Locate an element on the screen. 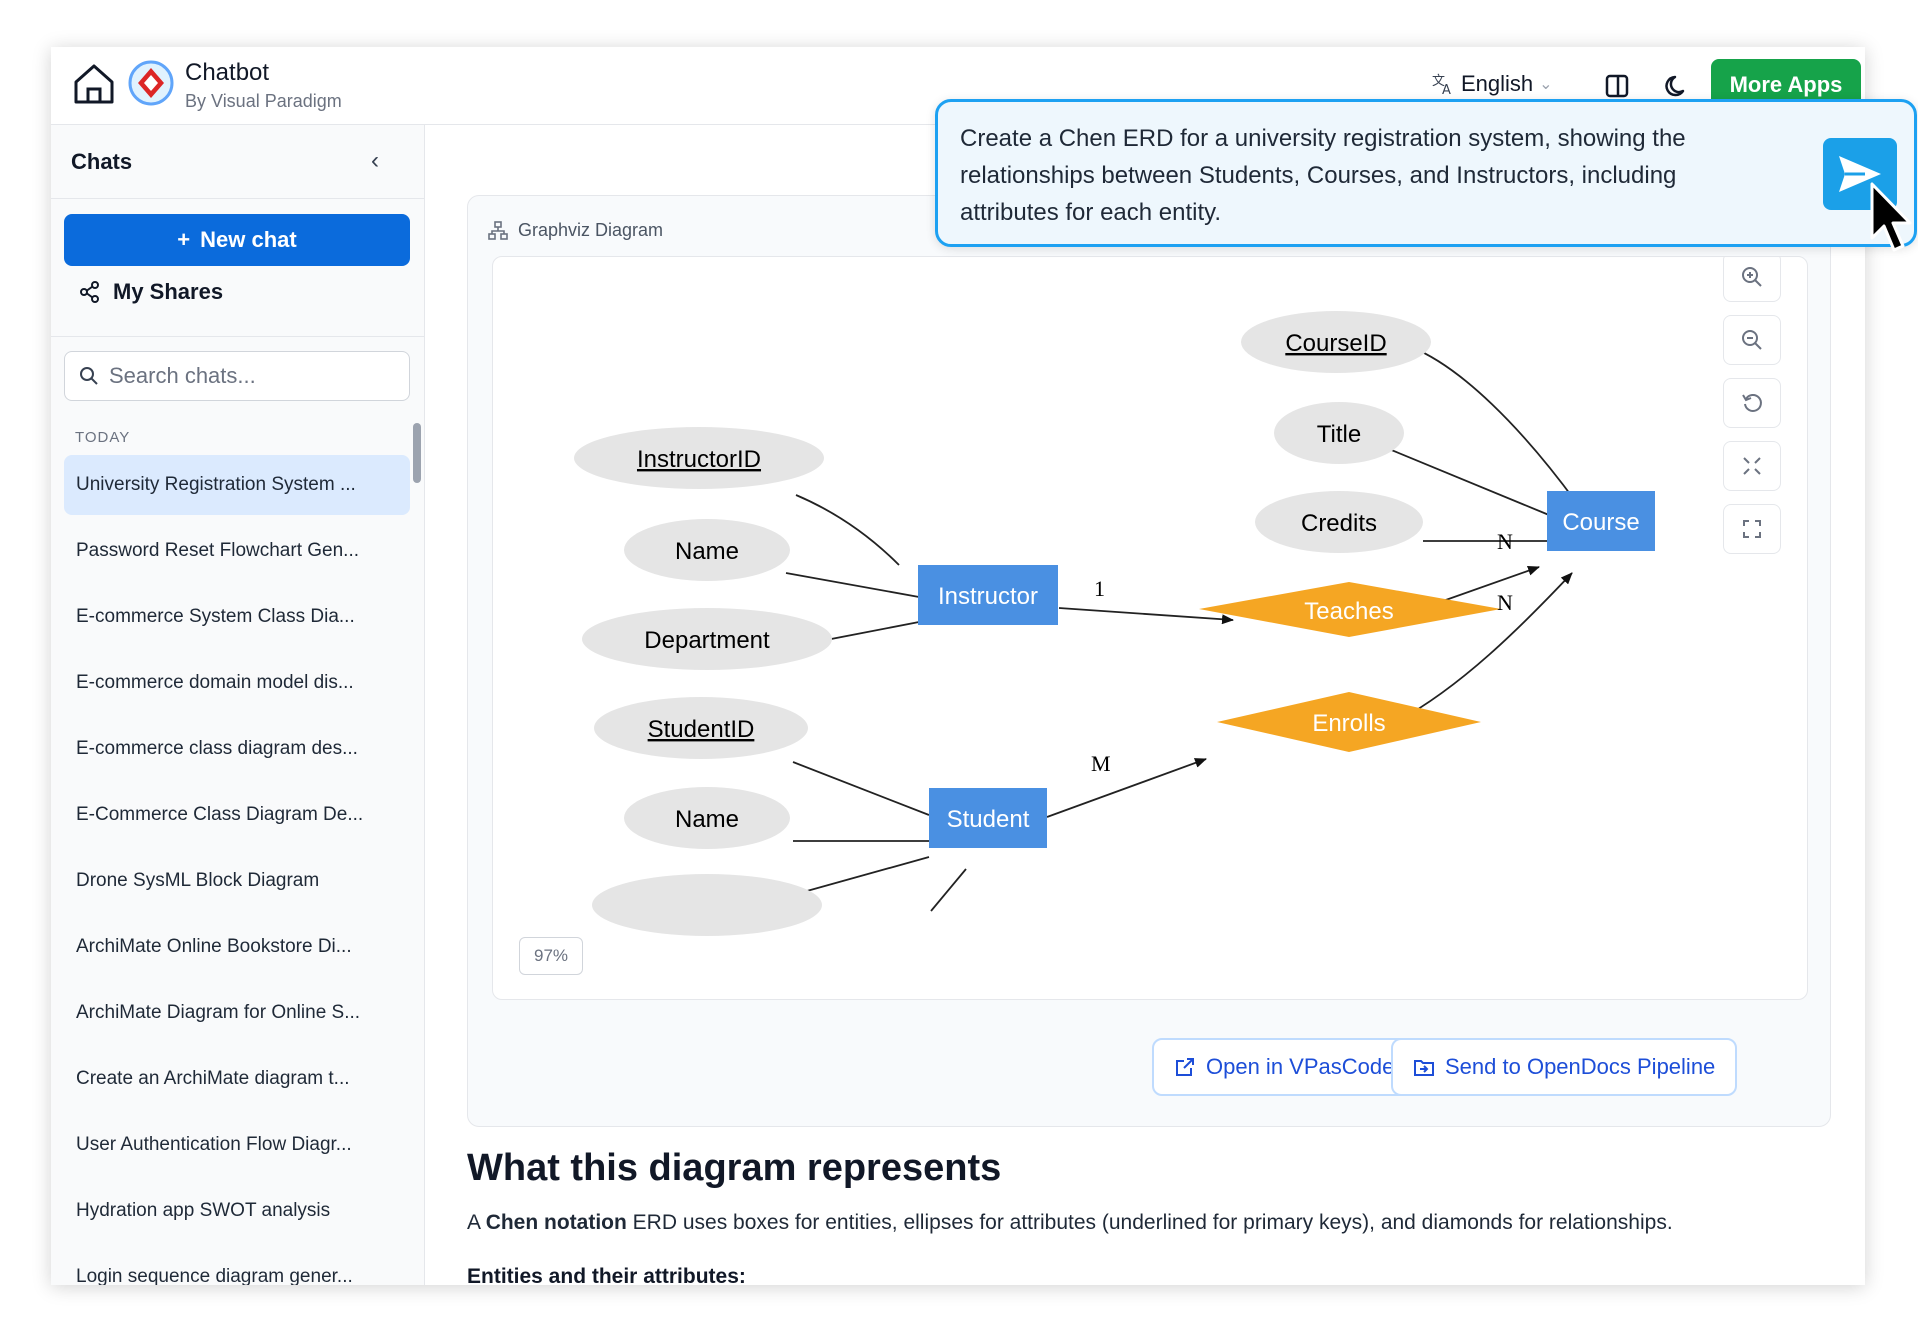 This screenshot has height=1332, width=1918. app-subtitle: By Visual Paradigm is located at coordinates (263, 101).